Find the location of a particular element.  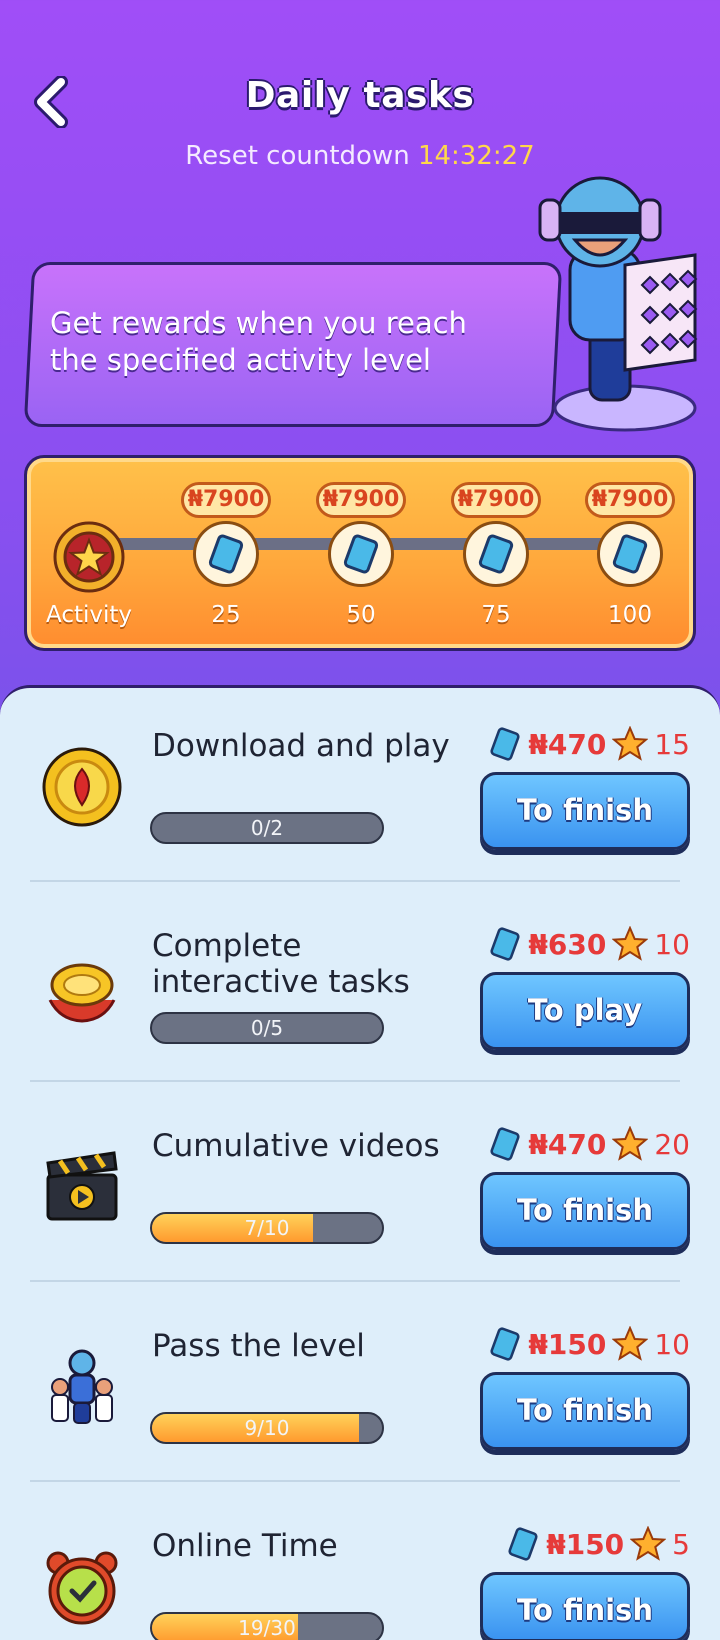

task-row: Cumulative videos 7/10 ₦470 20 To finish is located at coordinates (360, 1190).